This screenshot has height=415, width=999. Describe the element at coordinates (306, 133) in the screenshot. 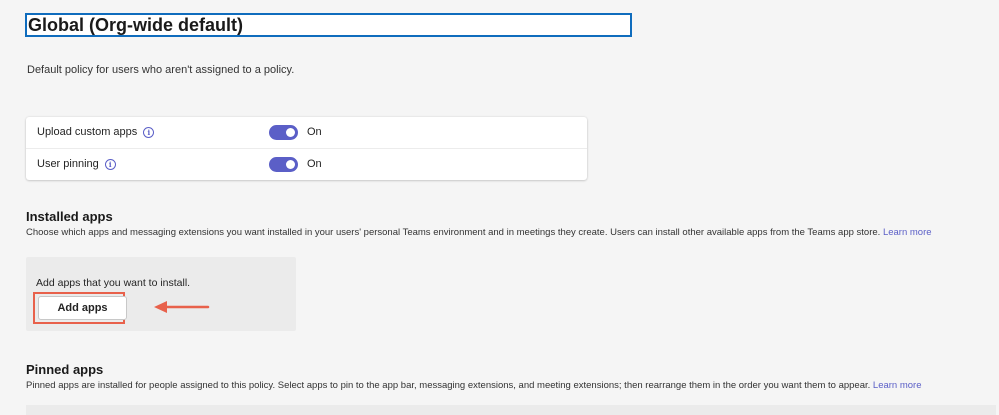

I see `setting-row-upload-custom-apps: Upload custom apps i On` at that location.